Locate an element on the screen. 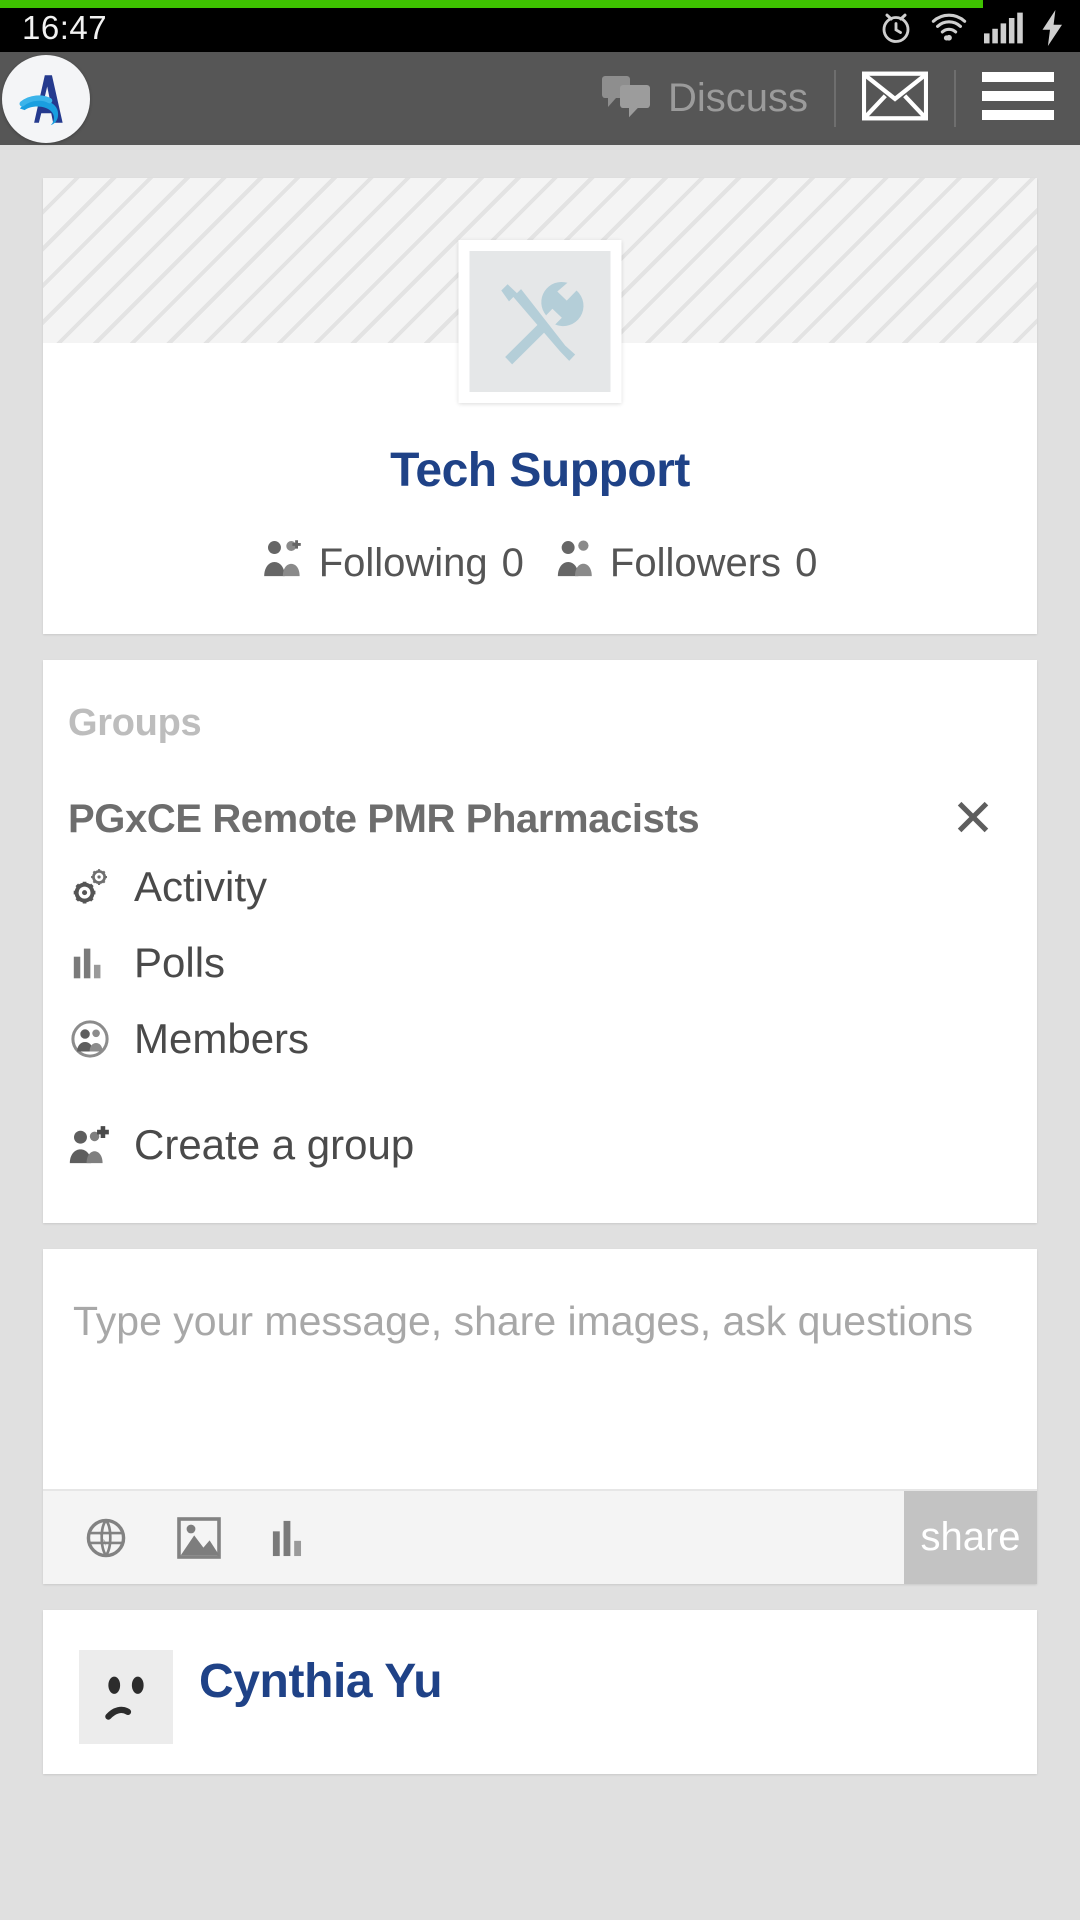 This screenshot has height=1920, width=1080. sidebar-item-label: Members is located at coordinates (222, 1038).